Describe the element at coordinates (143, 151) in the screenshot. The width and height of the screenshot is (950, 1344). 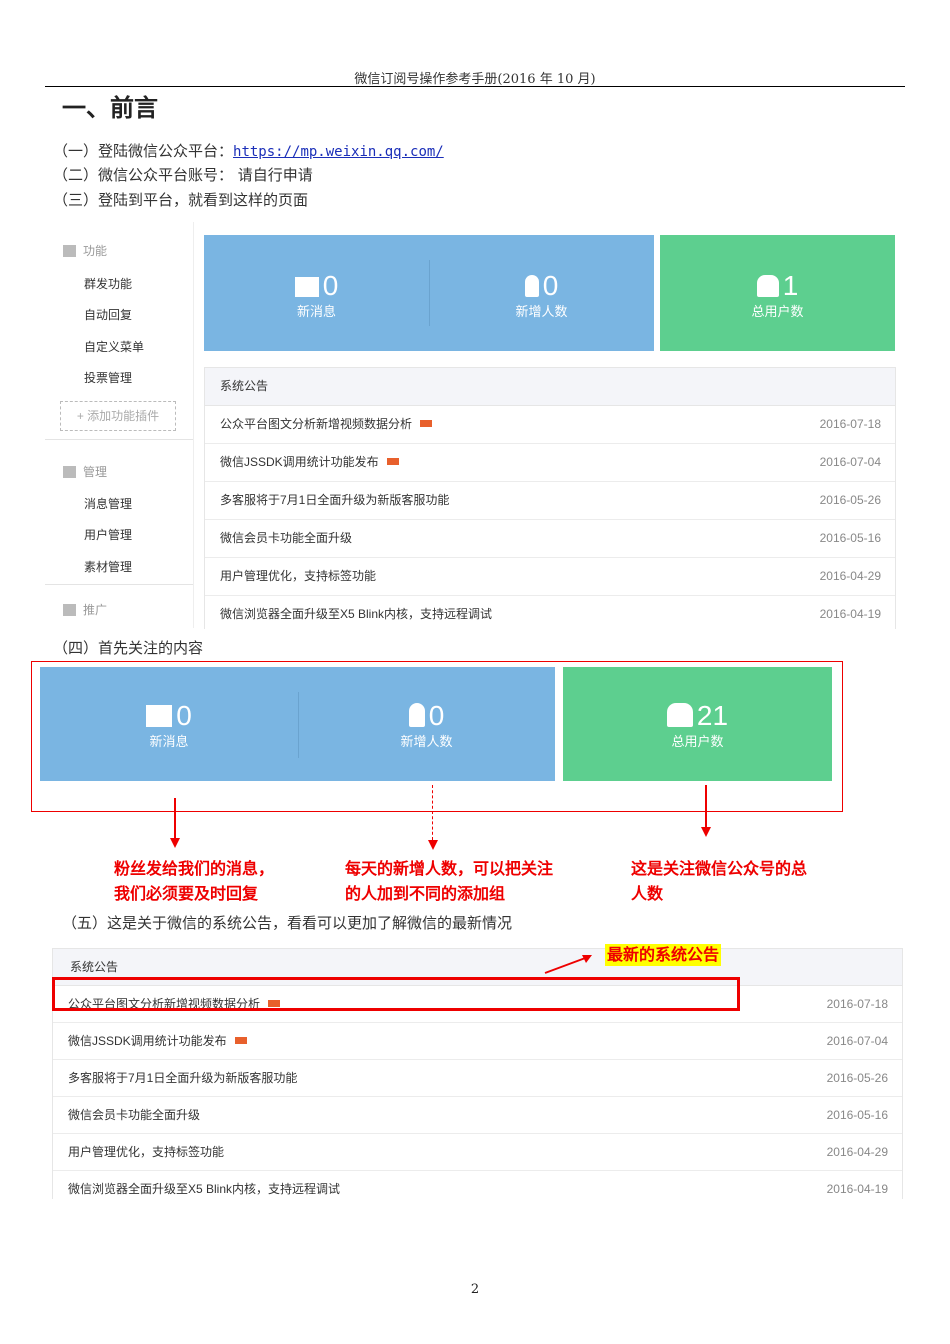
I see `line-1-text: （一）登陆微信公众平台：` at that location.